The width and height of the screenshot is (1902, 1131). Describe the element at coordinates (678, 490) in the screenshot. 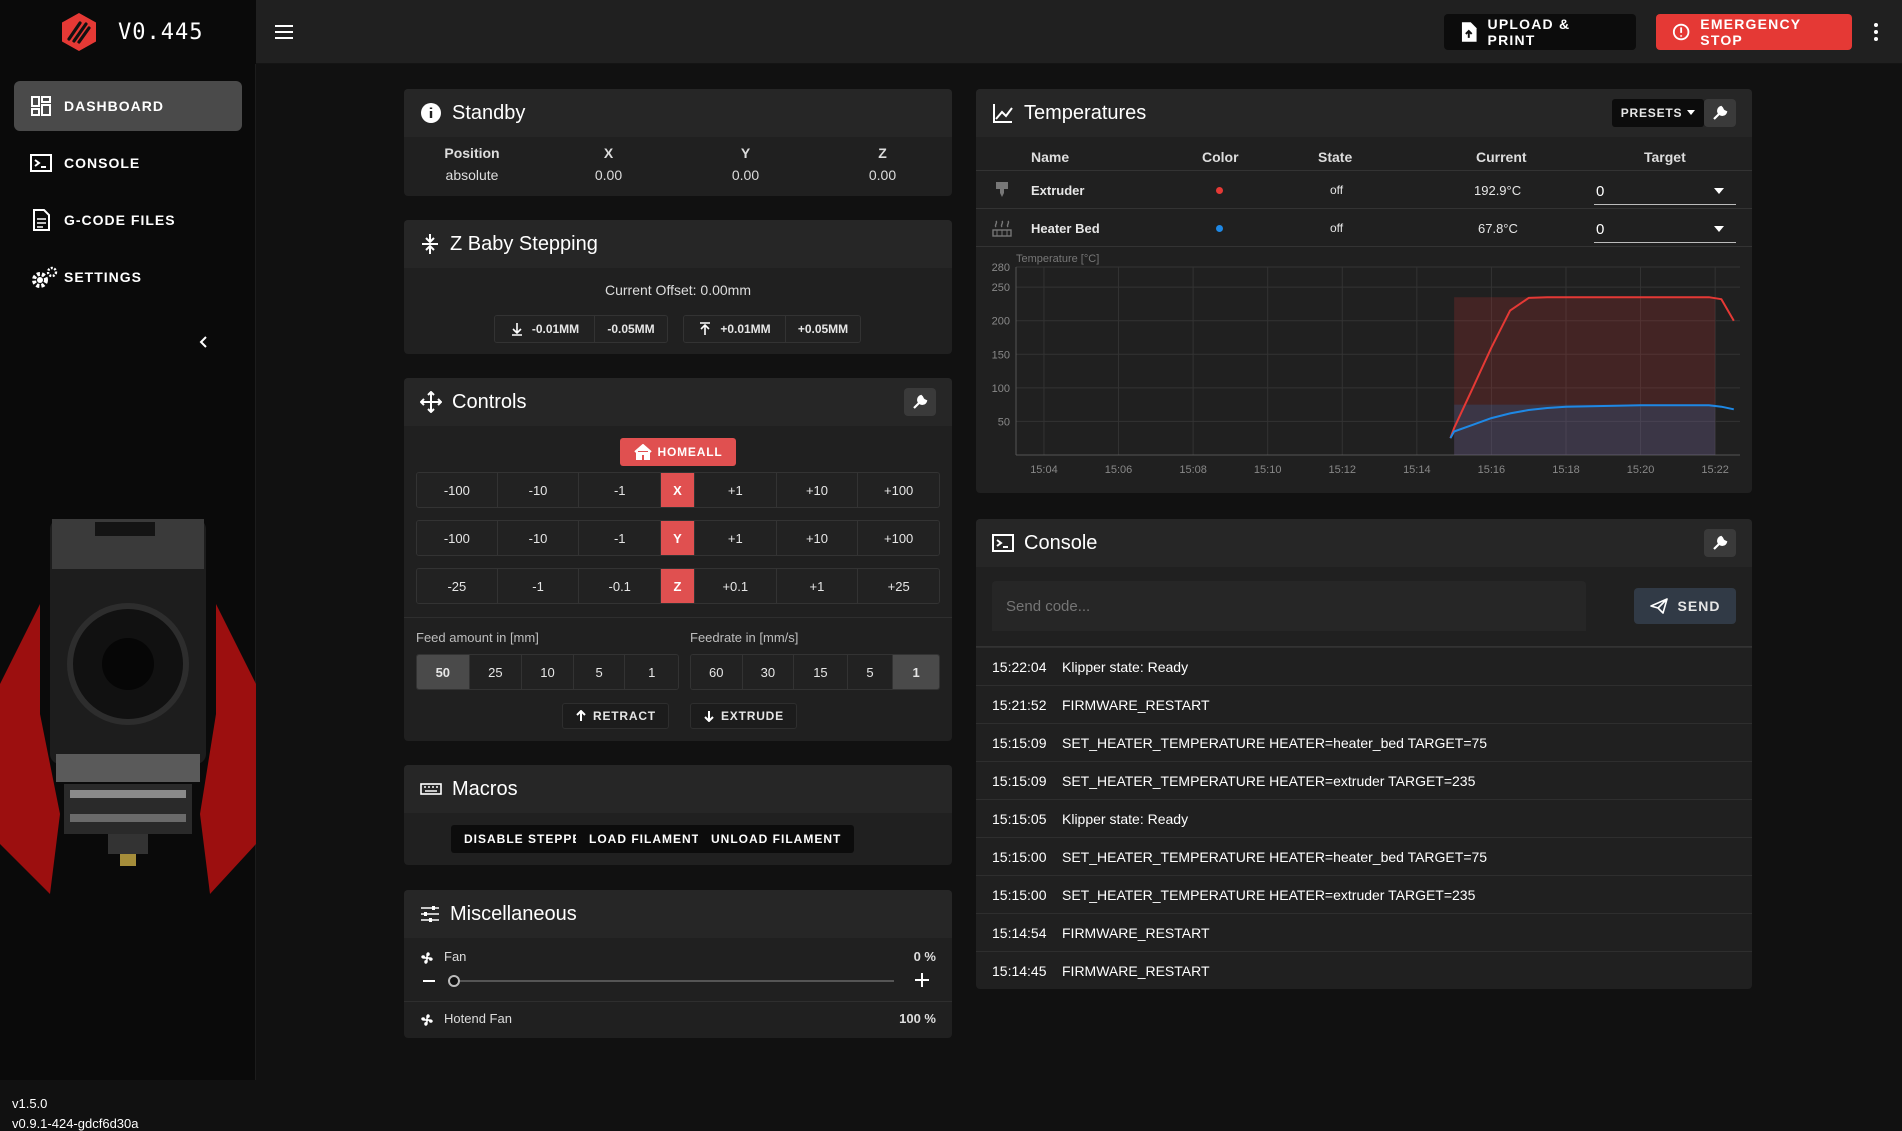

I see `home-x-button: X` at that location.